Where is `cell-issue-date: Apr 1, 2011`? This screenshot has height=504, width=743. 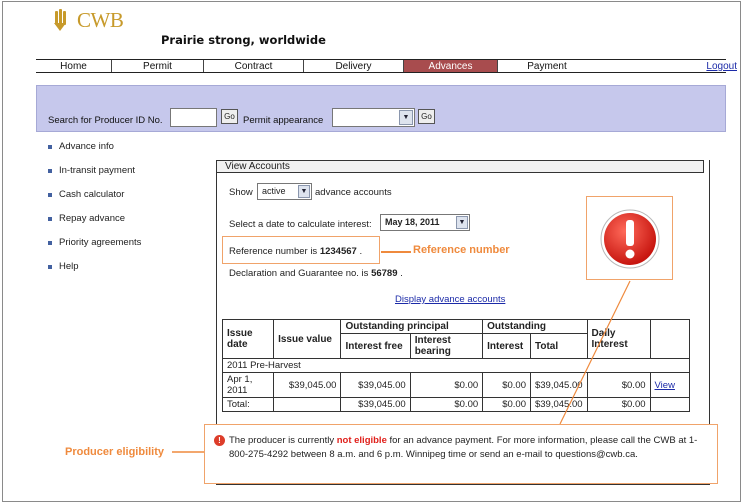 cell-issue-date: Apr 1, 2011 is located at coordinates (248, 385).